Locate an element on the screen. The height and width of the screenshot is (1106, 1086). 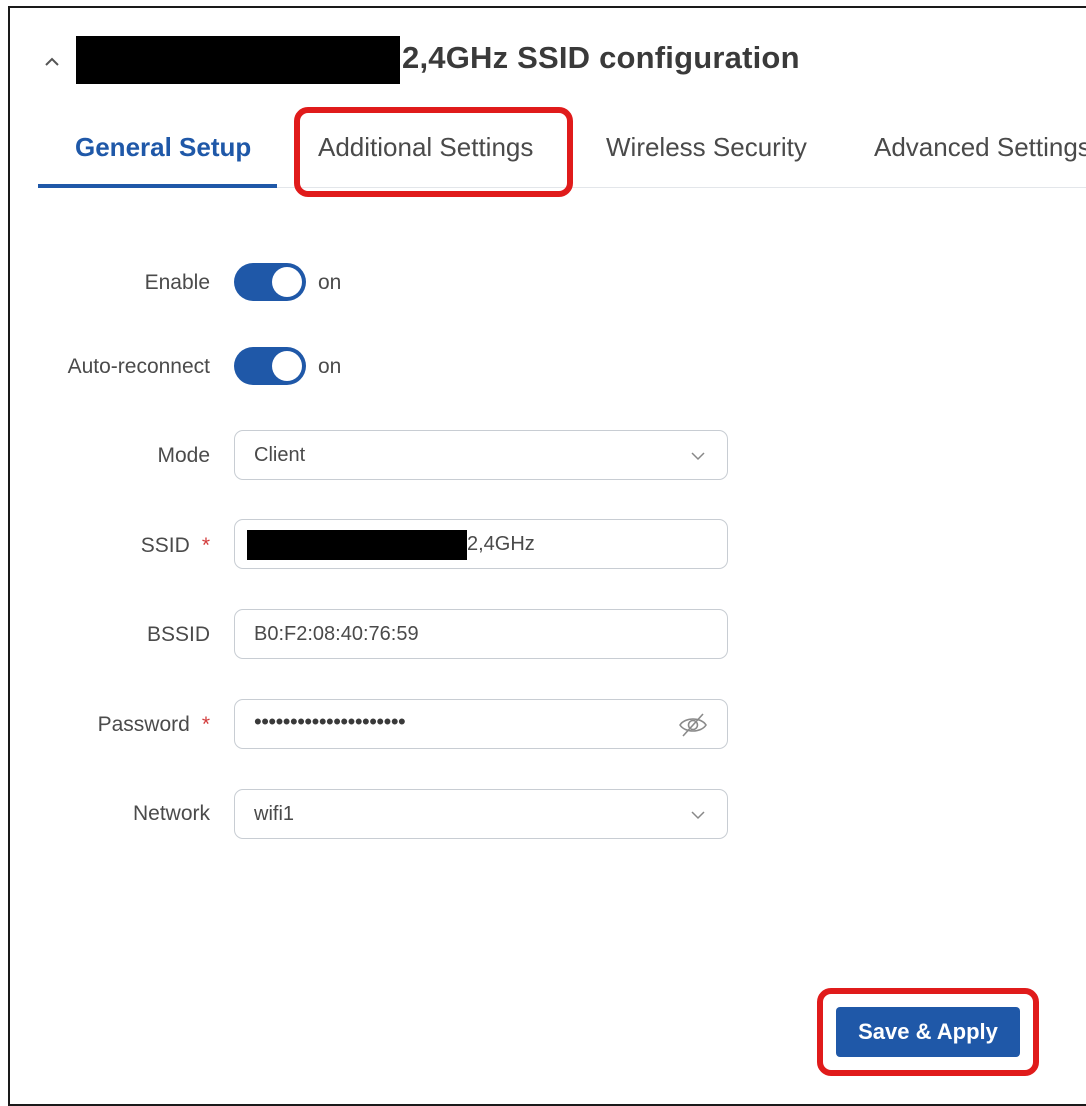
eye-off-icon is located at coordinates (693, 725).